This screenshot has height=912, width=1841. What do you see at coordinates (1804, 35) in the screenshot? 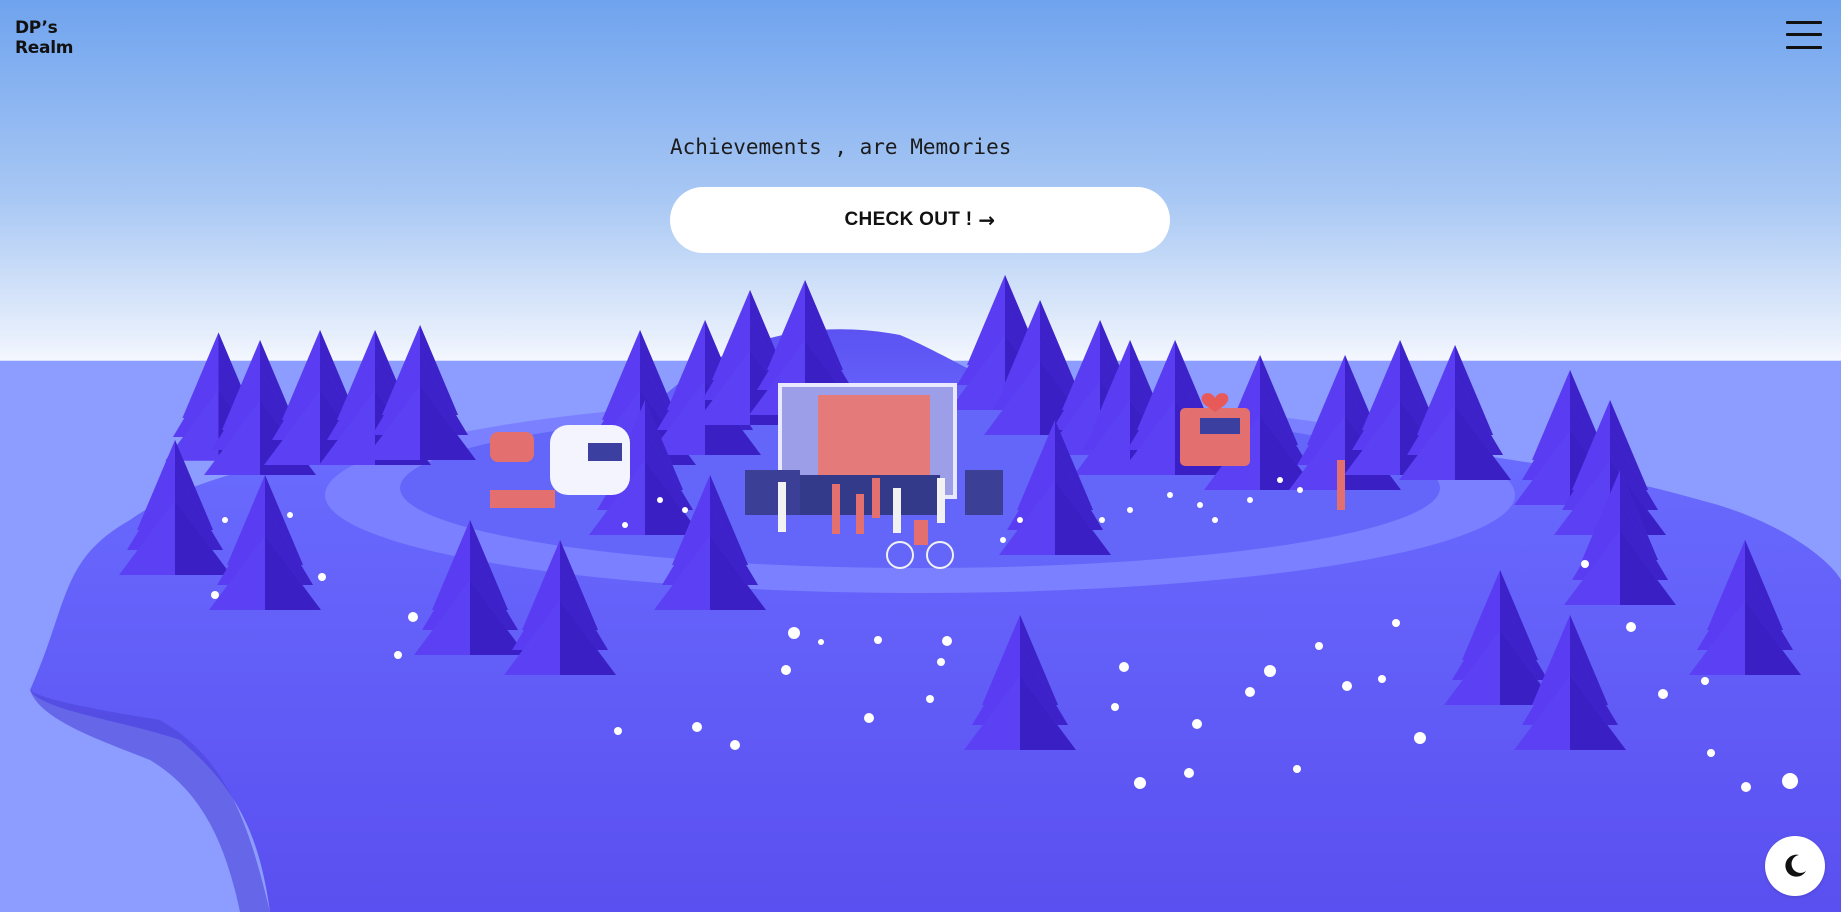
I see `hamburger-menu-icon` at bounding box center [1804, 35].